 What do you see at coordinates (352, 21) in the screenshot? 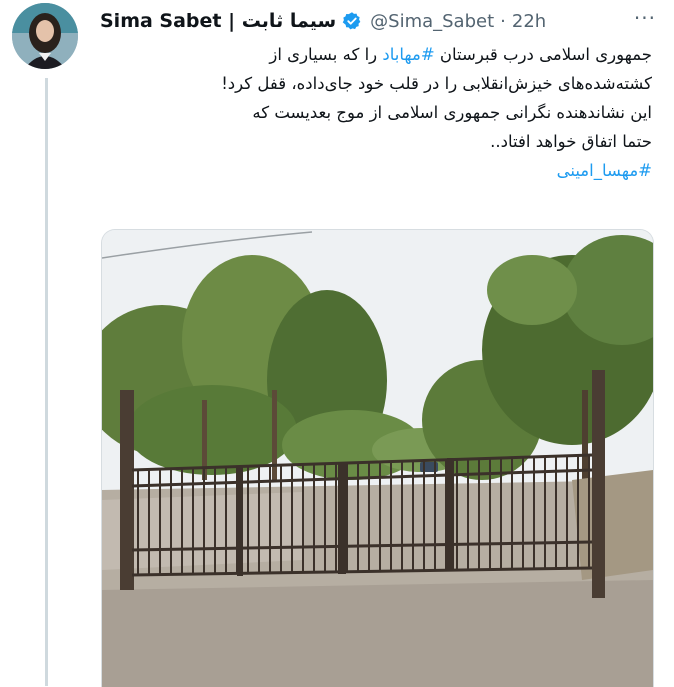
I see `verified-badge-icon` at bounding box center [352, 21].